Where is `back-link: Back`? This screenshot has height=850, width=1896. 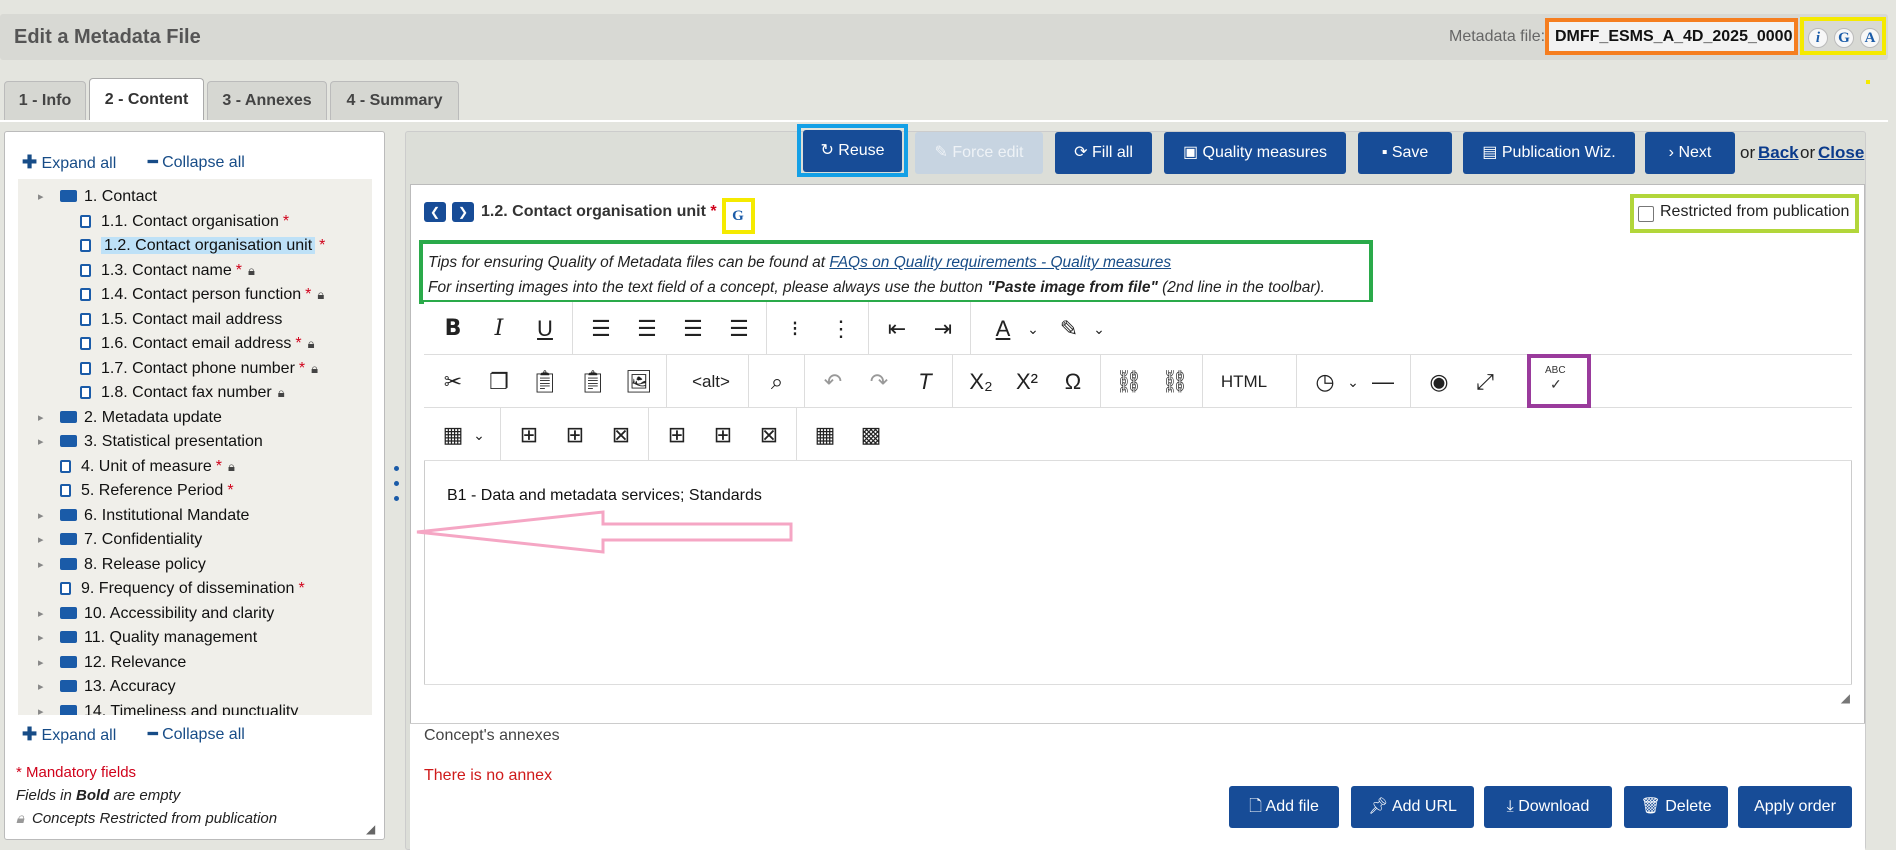 back-link: Back is located at coordinates (1778, 153).